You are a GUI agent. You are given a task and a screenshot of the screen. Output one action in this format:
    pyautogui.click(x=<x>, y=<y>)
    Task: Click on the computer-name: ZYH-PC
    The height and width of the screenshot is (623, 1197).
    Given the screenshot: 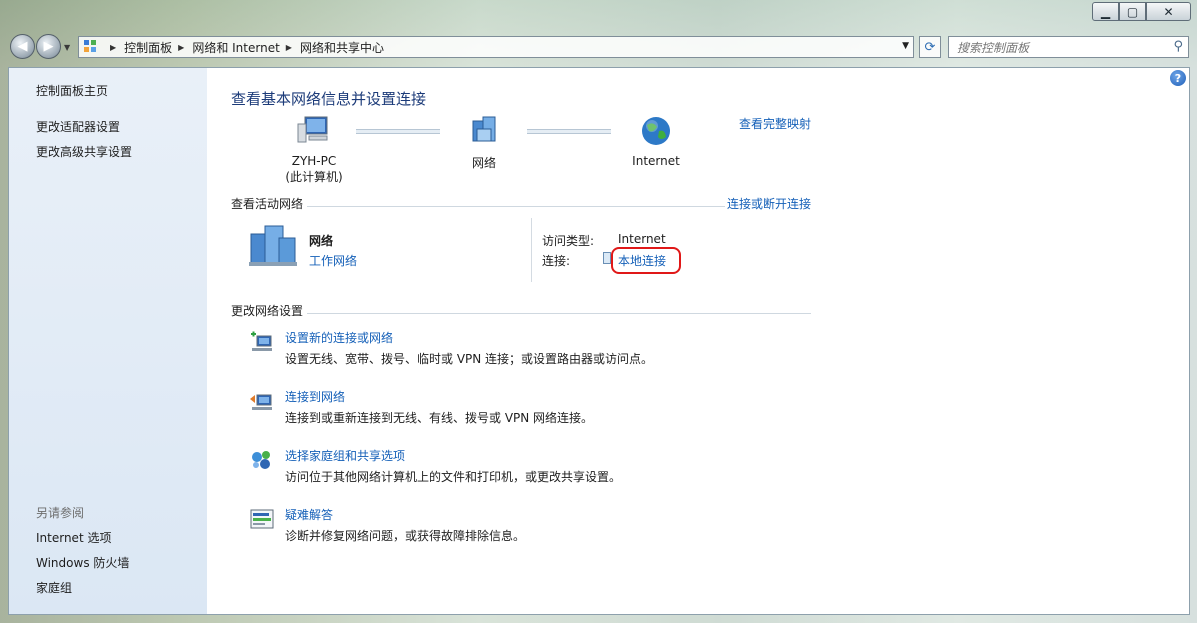 What is the action you would take?
    pyautogui.click(x=314, y=161)
    